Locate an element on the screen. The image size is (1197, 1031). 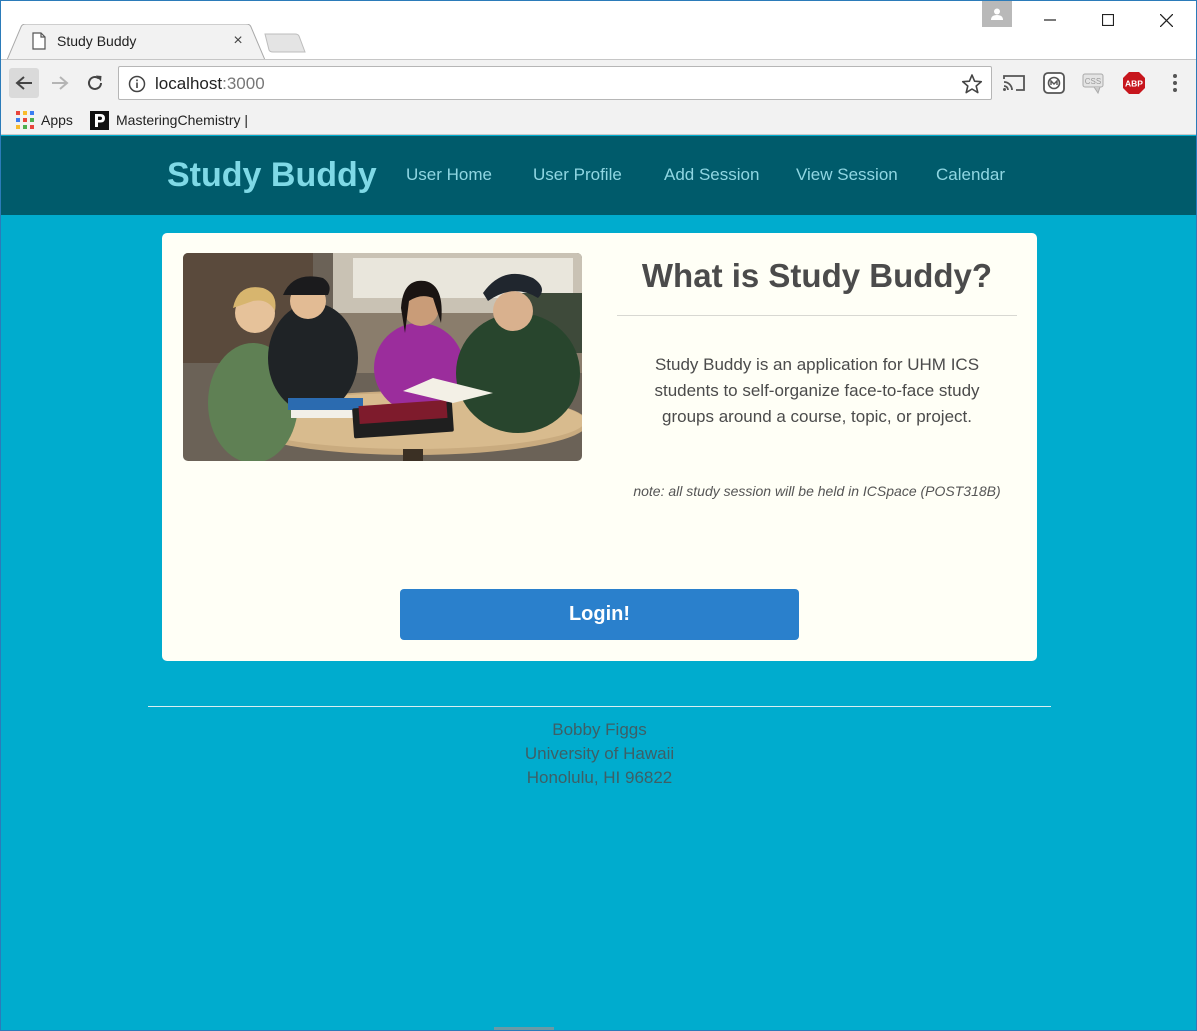
maximize-icon is located at coordinates (1108, 20).